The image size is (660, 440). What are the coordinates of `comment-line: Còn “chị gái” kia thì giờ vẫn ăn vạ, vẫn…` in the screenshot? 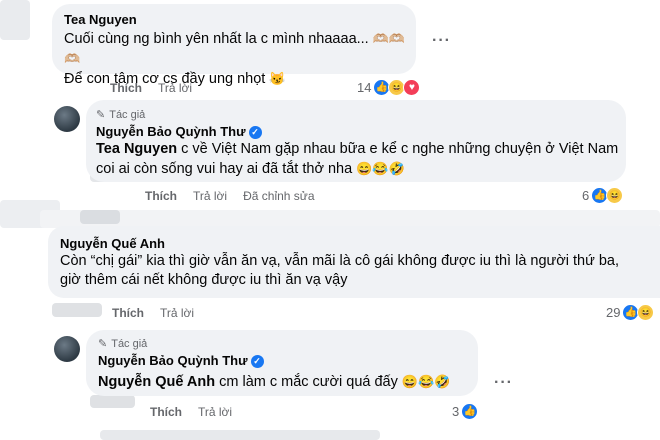 It's located at (339, 261).